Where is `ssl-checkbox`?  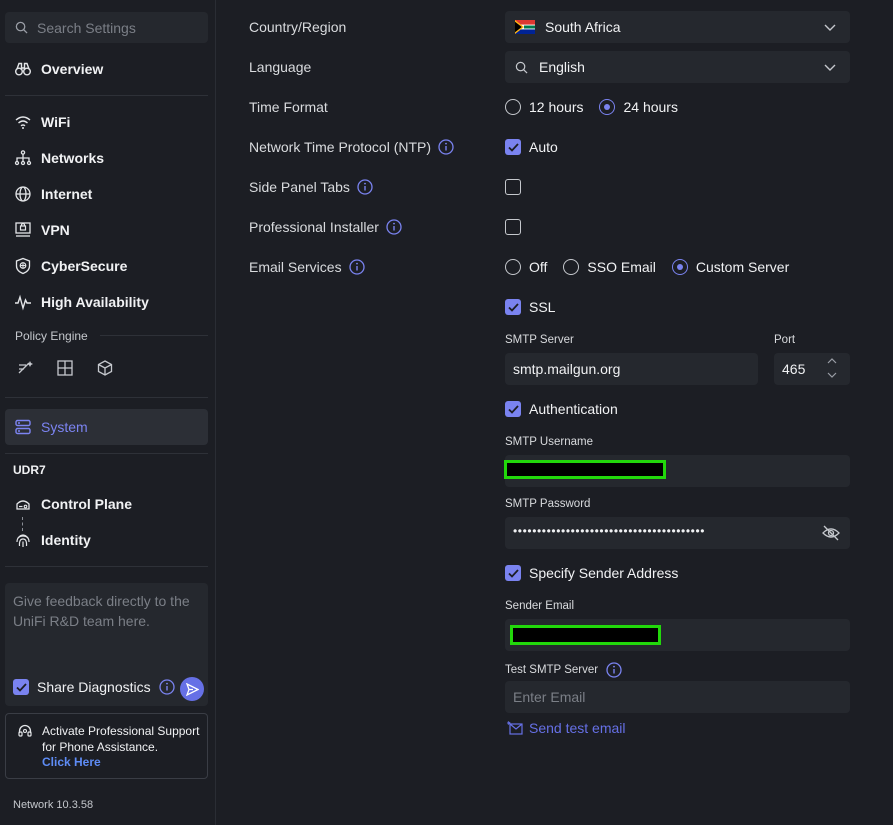 ssl-checkbox is located at coordinates (513, 307).